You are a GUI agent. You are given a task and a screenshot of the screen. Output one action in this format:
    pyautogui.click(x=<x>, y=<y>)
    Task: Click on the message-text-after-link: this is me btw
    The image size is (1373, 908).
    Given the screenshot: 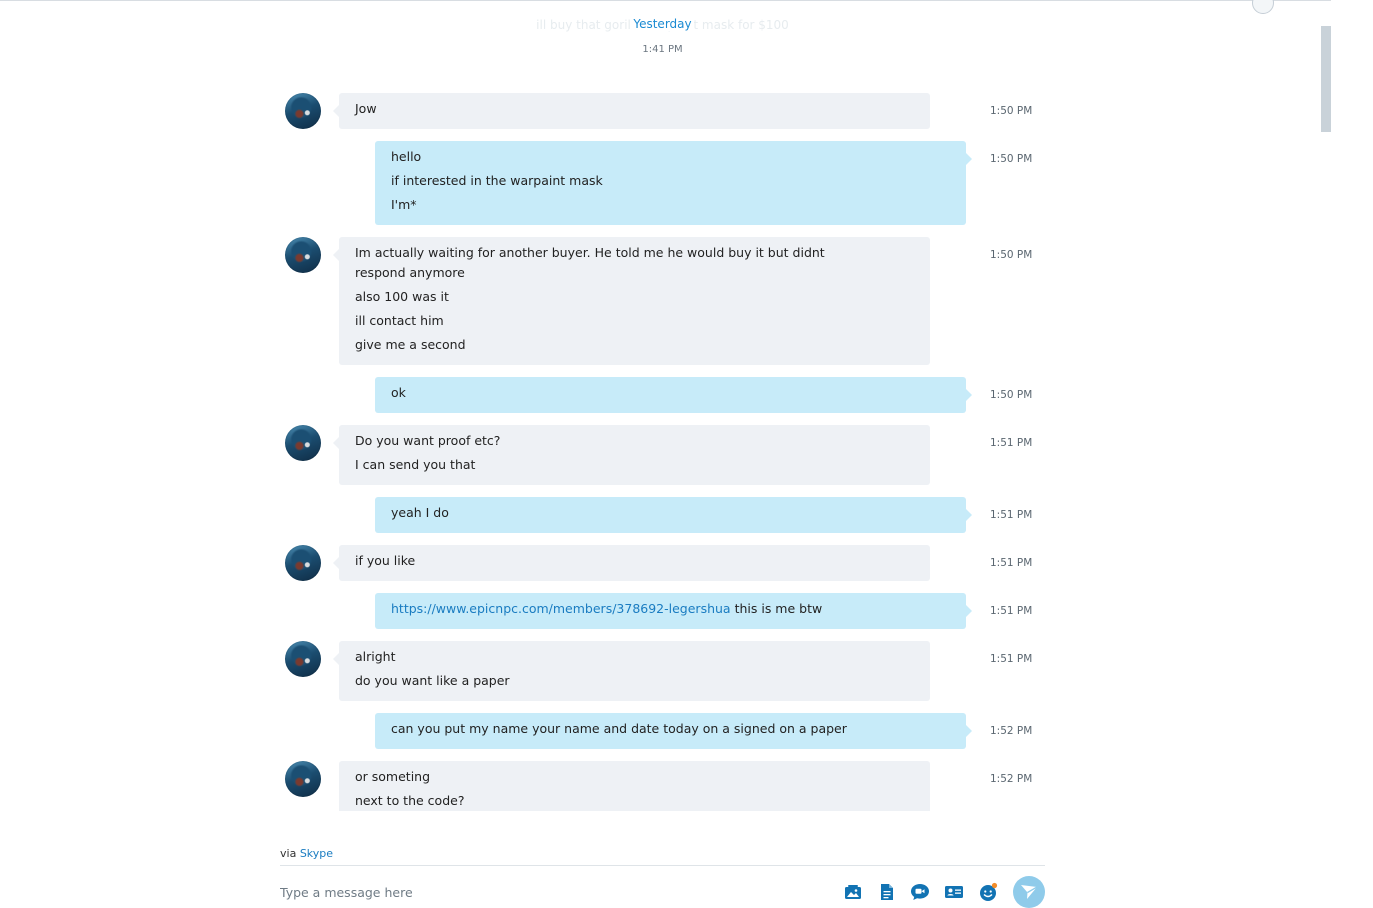 What is the action you would take?
    pyautogui.click(x=776, y=608)
    